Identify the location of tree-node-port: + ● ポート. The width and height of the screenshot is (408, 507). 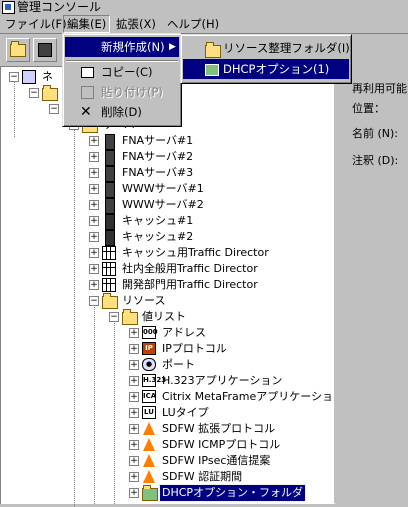
(229, 365).